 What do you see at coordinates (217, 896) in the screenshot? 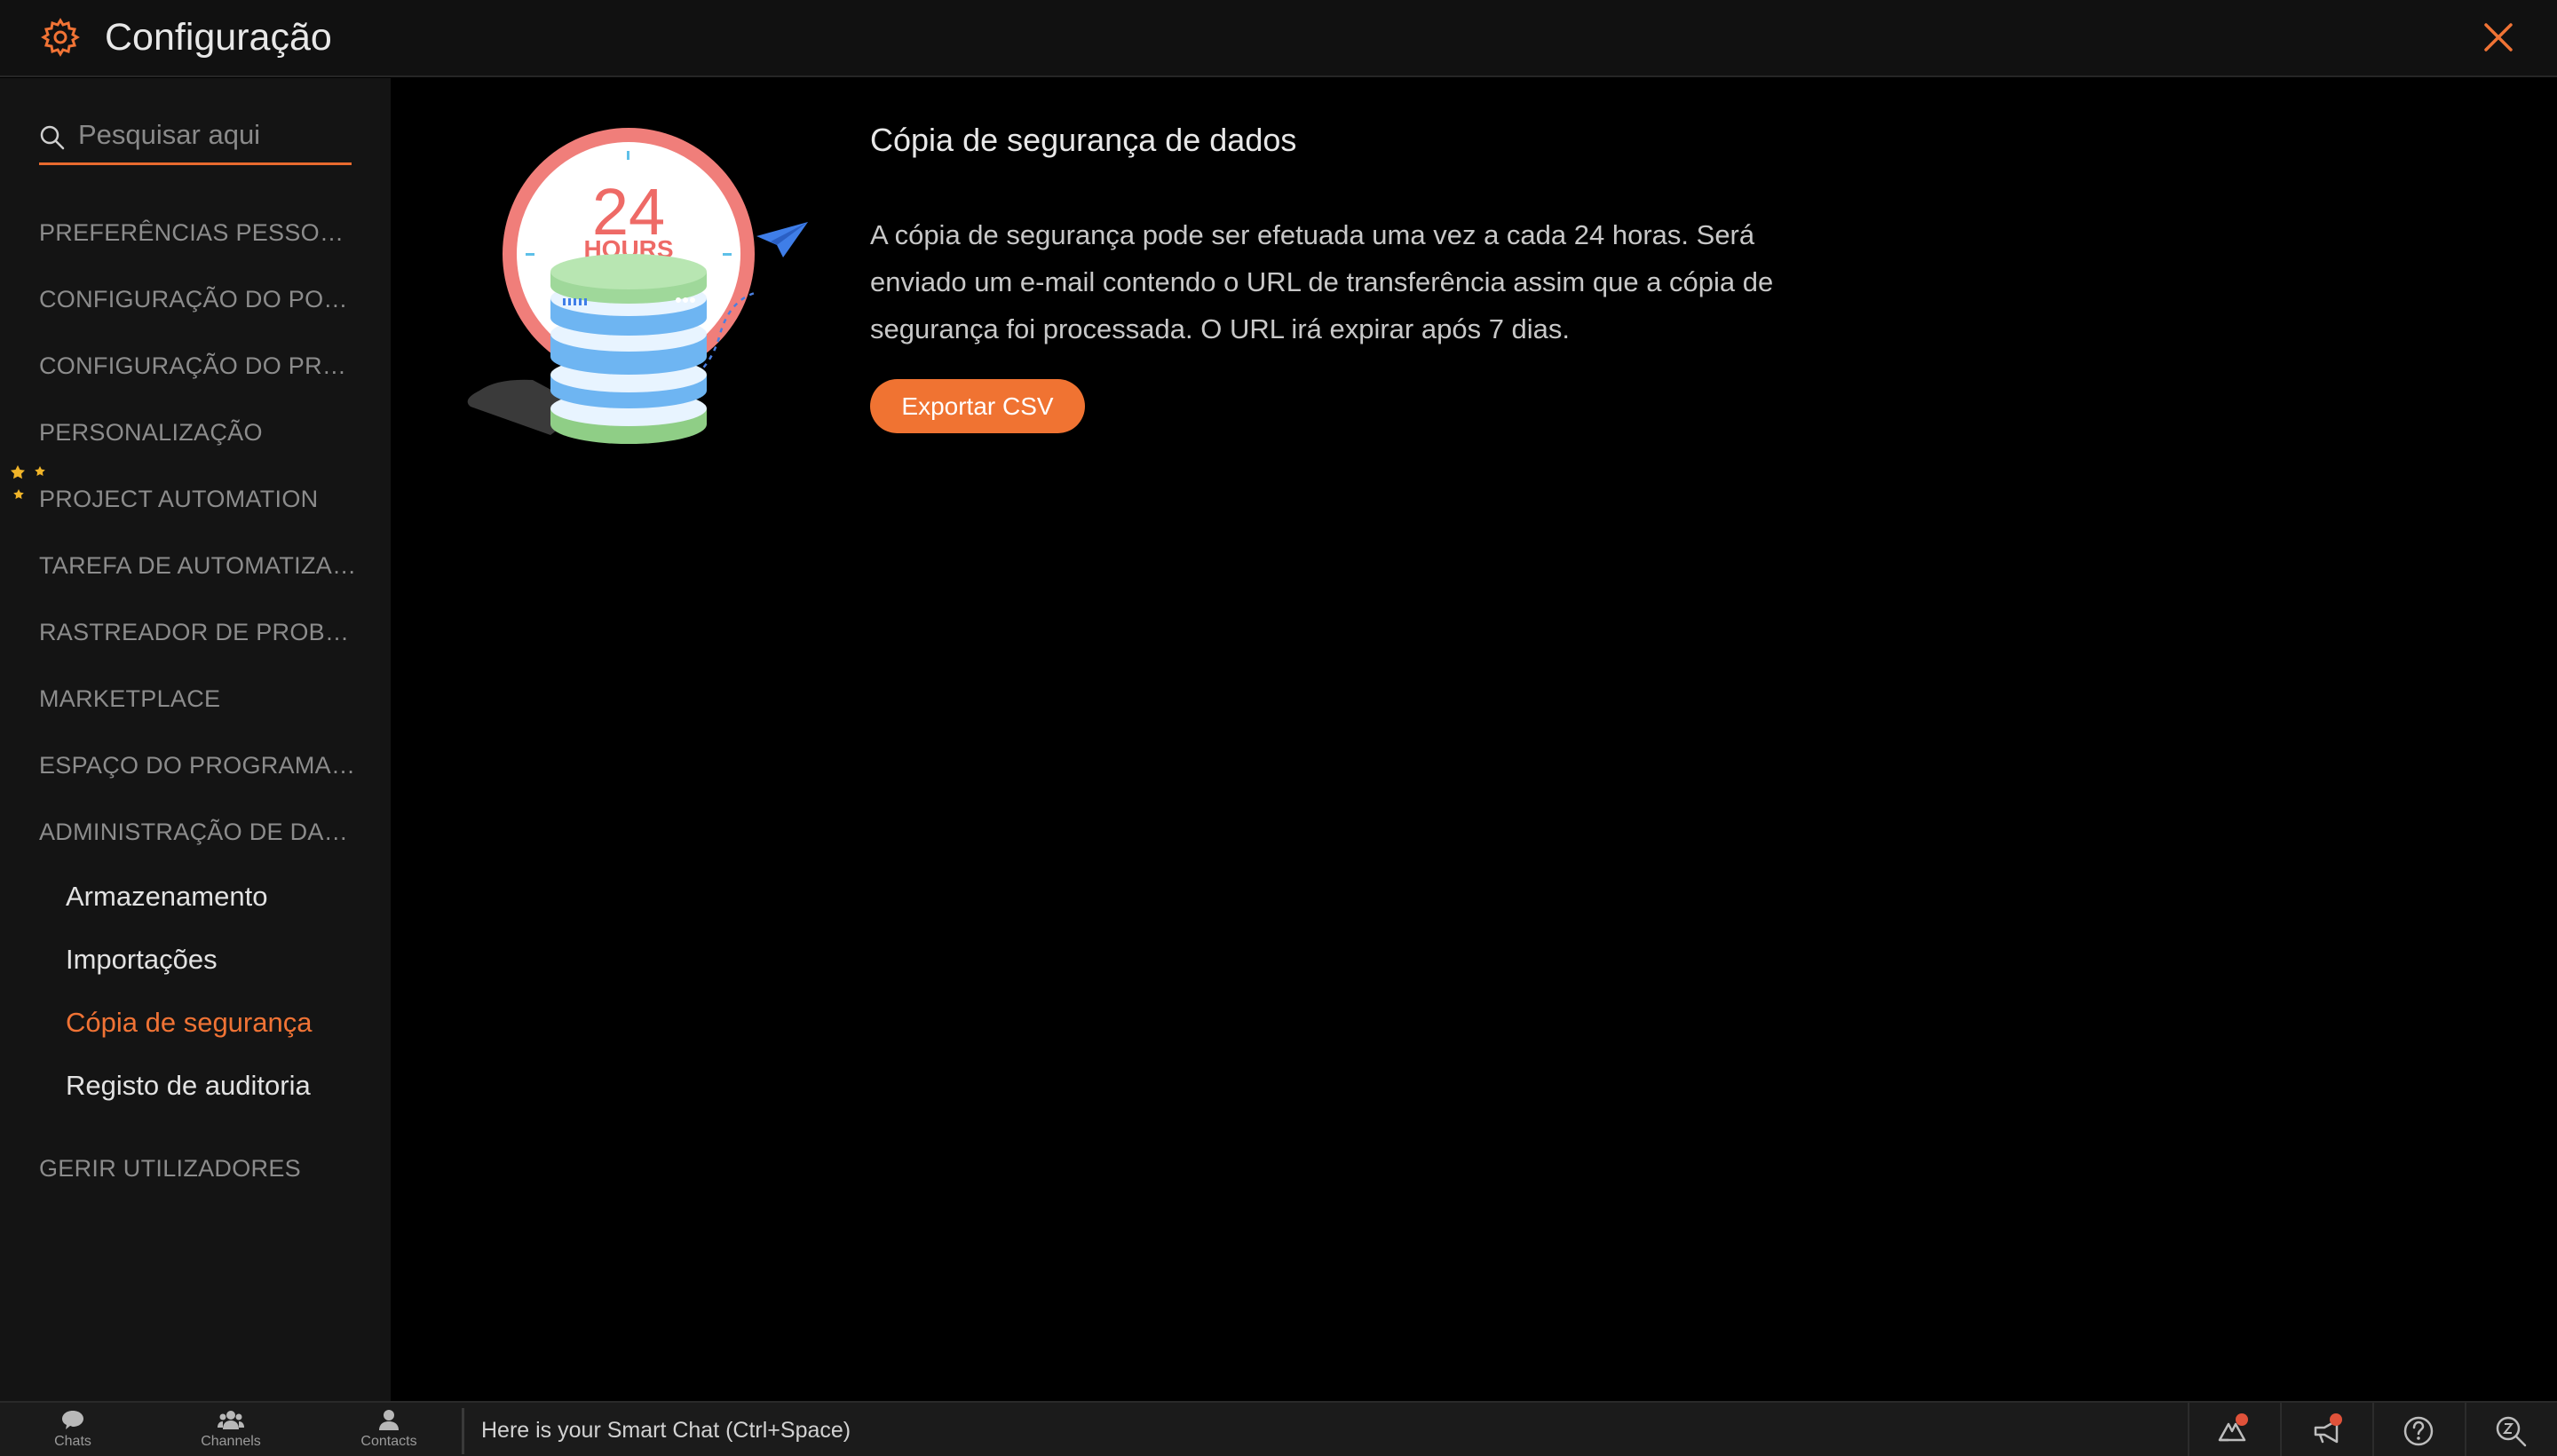
I see `sidebar-subitem-armazenamento: Armazenamento` at bounding box center [217, 896].